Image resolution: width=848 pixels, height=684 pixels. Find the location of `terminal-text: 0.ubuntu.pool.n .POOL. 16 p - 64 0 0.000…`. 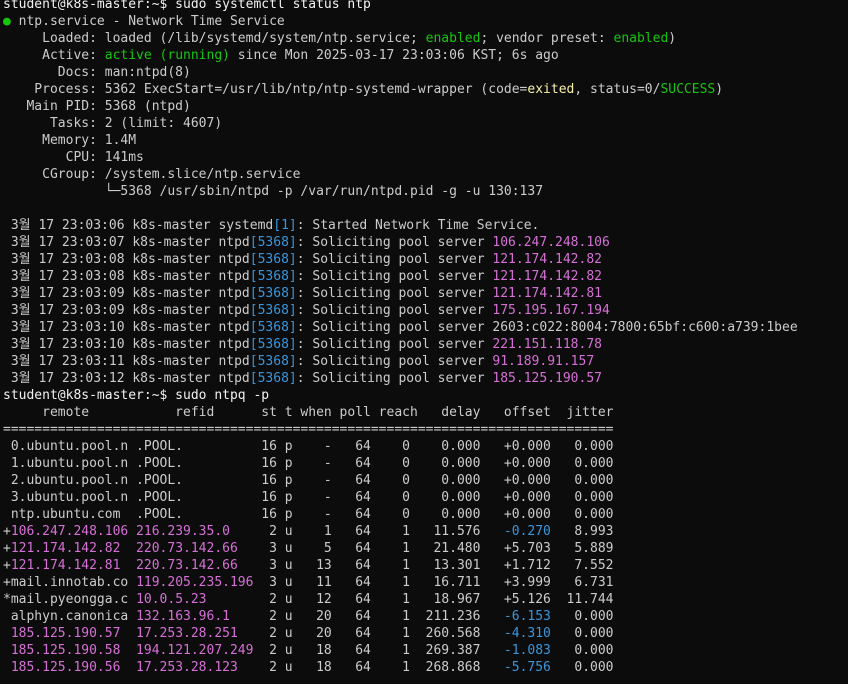

terminal-text: 0.ubuntu.pool.n .POOL. 16 p - 64 0 0.000… is located at coordinates (308, 446).